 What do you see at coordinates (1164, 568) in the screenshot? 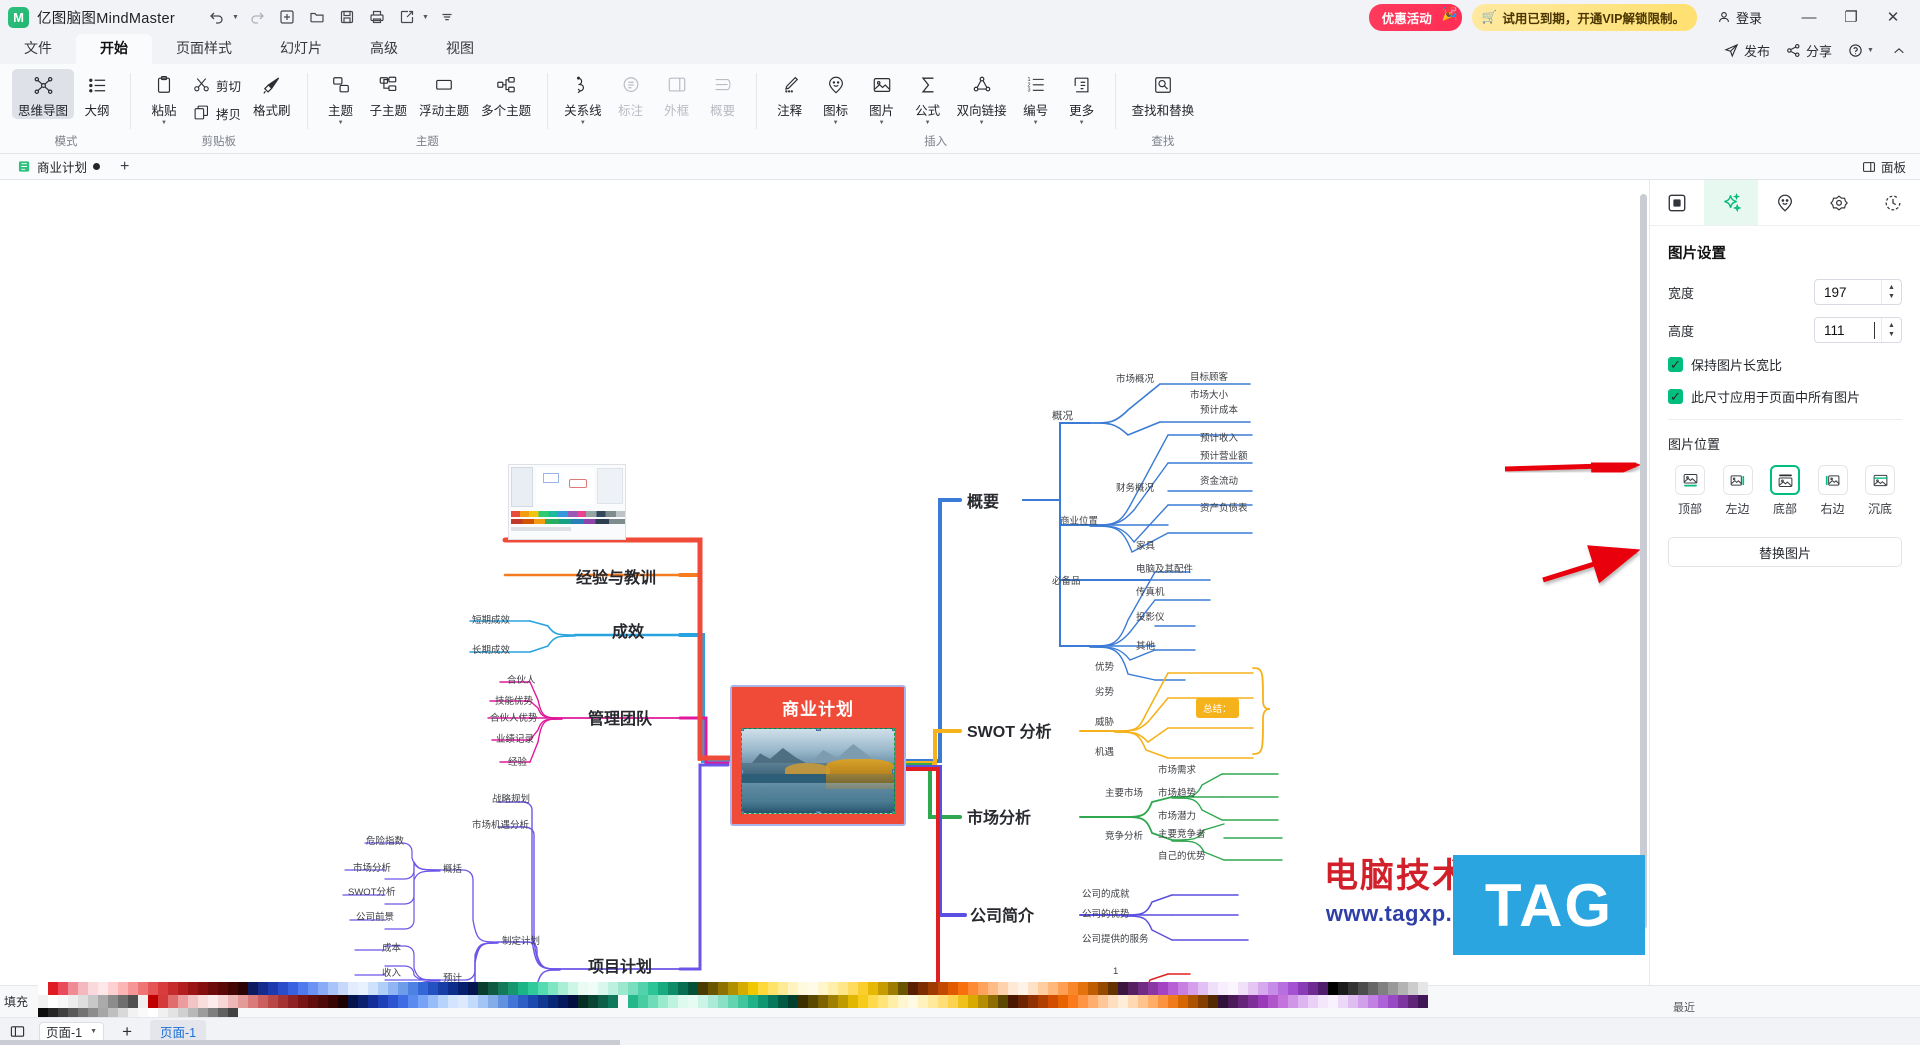
I see `node-computers: 电脑及其配件` at bounding box center [1164, 568].